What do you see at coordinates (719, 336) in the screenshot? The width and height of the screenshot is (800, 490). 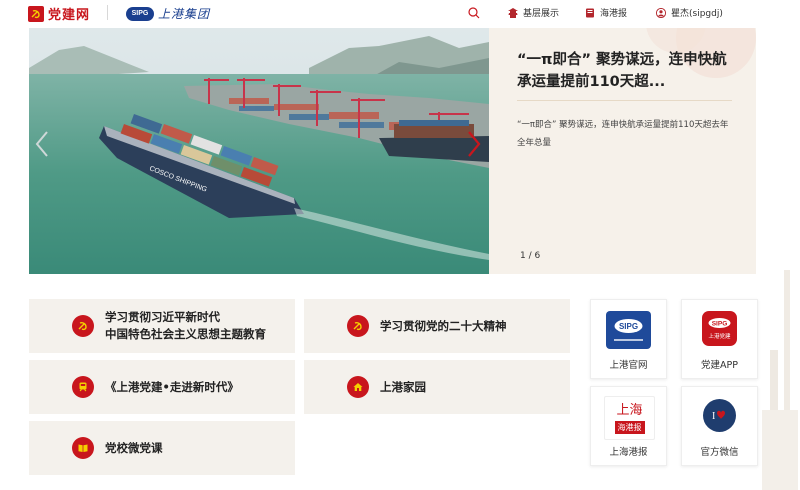 I see `app-sub-text: 上港党建` at bounding box center [719, 336].